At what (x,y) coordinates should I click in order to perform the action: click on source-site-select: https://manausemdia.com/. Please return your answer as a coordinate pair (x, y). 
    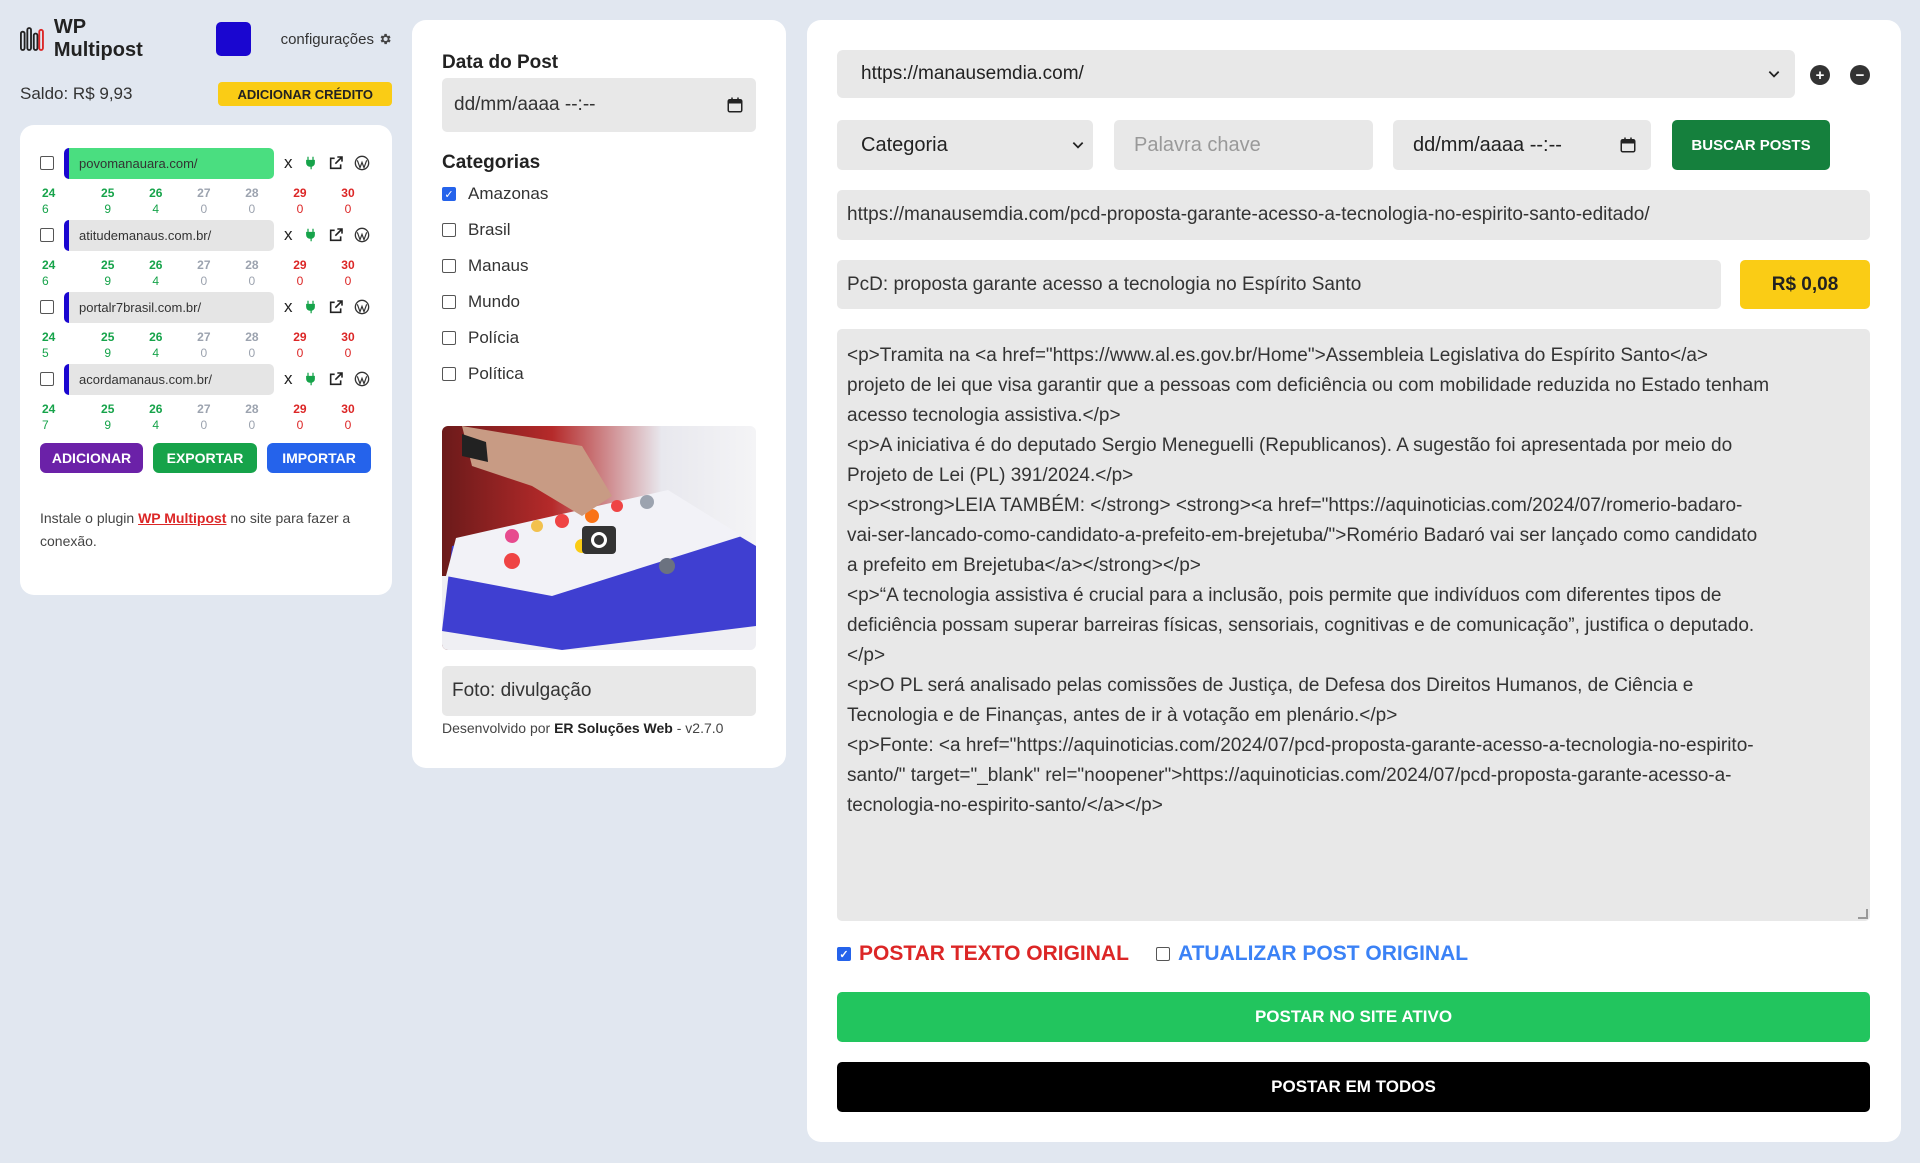
    Looking at the image, I should click on (1316, 74).